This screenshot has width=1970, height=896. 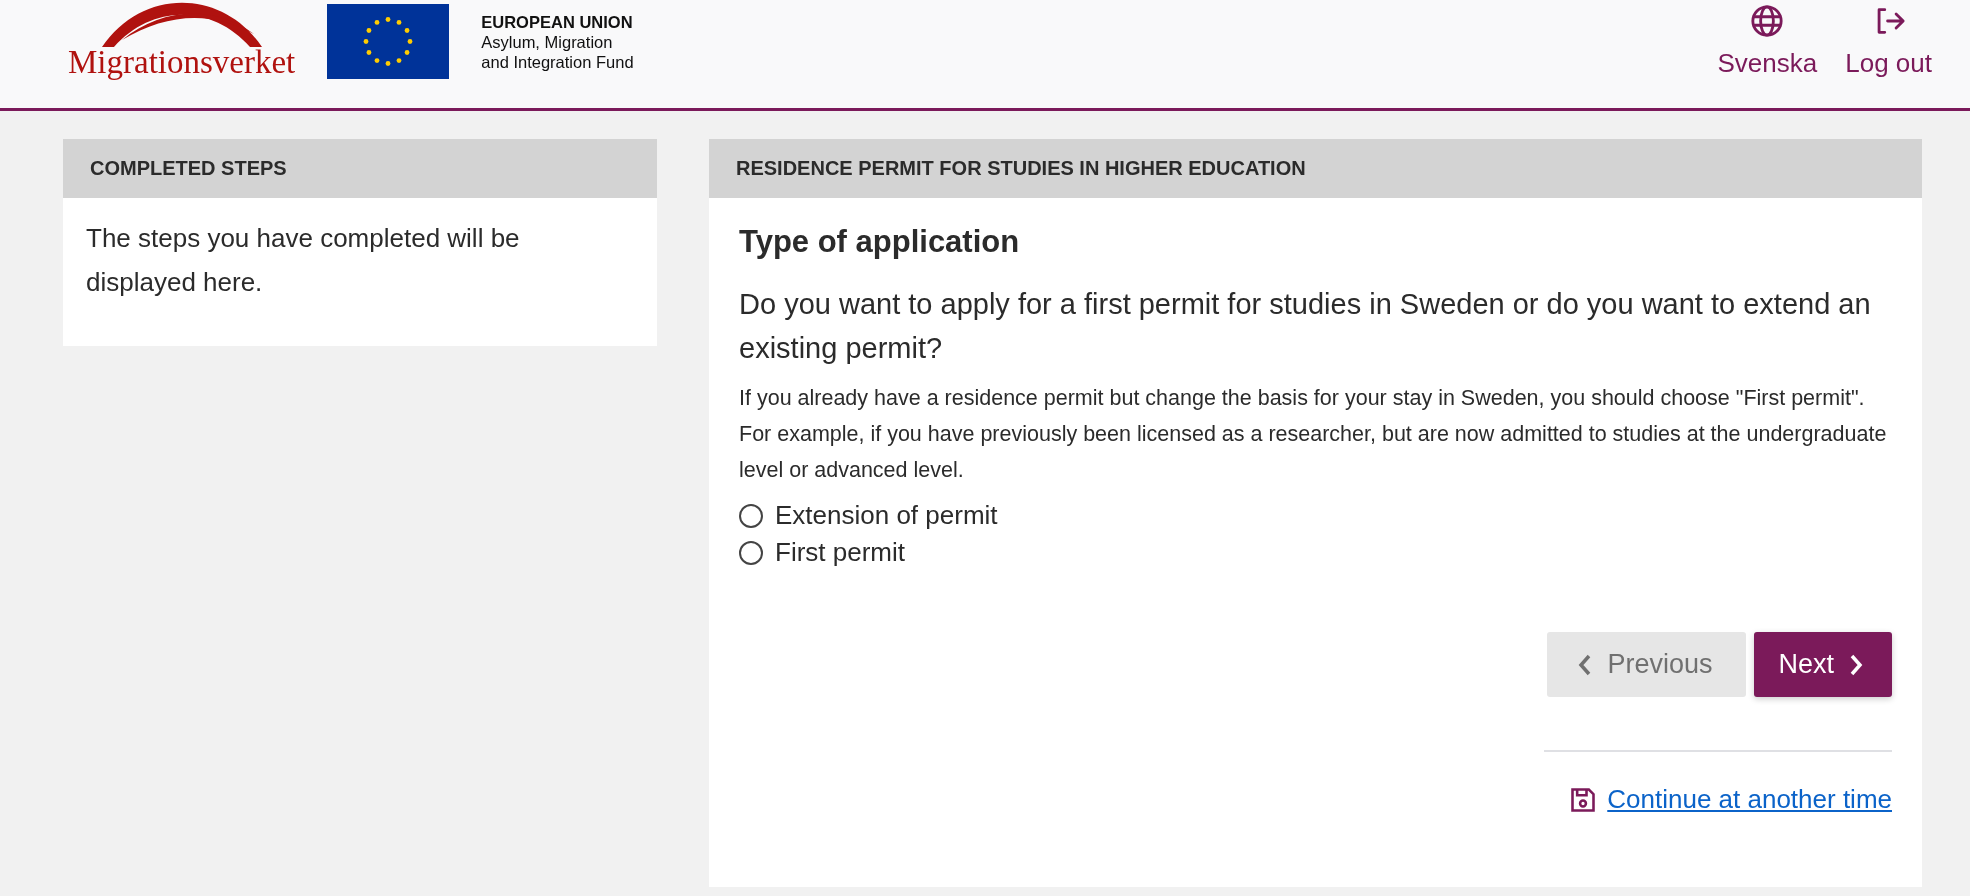 What do you see at coordinates (1313, 434) in the screenshot?
I see `help-text: If you already have a residence permit but change the basis for your stay in Sweden, you should choose "First permit". For example, if you have previously been licensed as a researcher, but are now admitted to studies at the undergraduate level or advanced level.` at bounding box center [1313, 434].